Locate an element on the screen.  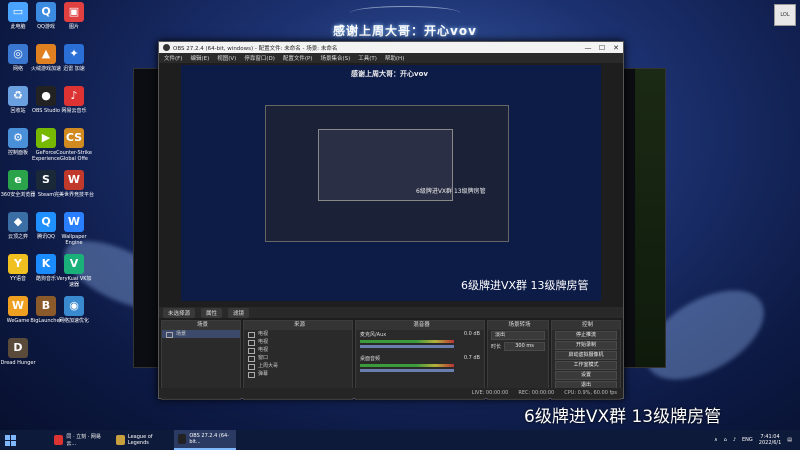
app-icon: ▭ is located at coordinates (18, 12).